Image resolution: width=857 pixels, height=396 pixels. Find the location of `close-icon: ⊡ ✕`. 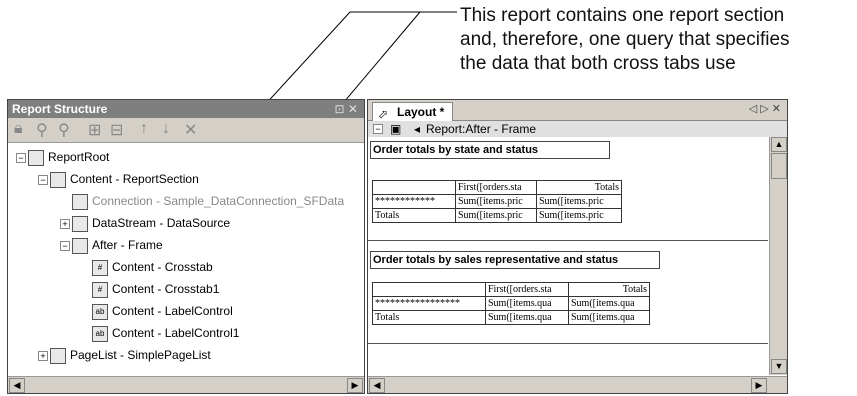

close-icon: ⊡ ✕ is located at coordinates (346, 109).